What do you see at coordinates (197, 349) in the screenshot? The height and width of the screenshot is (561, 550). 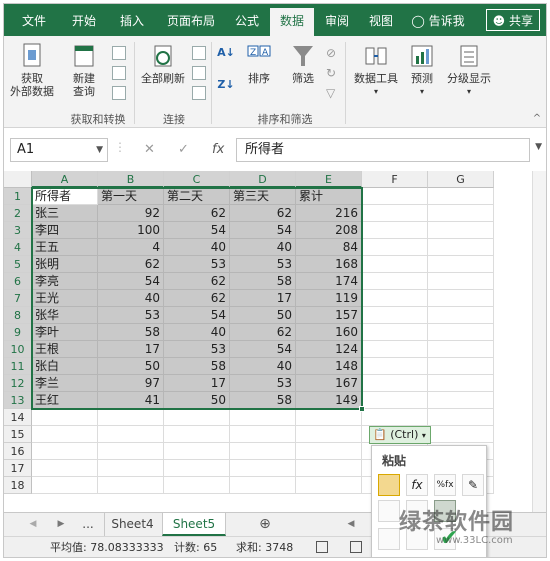 I see `cell: 53` at bounding box center [197, 349].